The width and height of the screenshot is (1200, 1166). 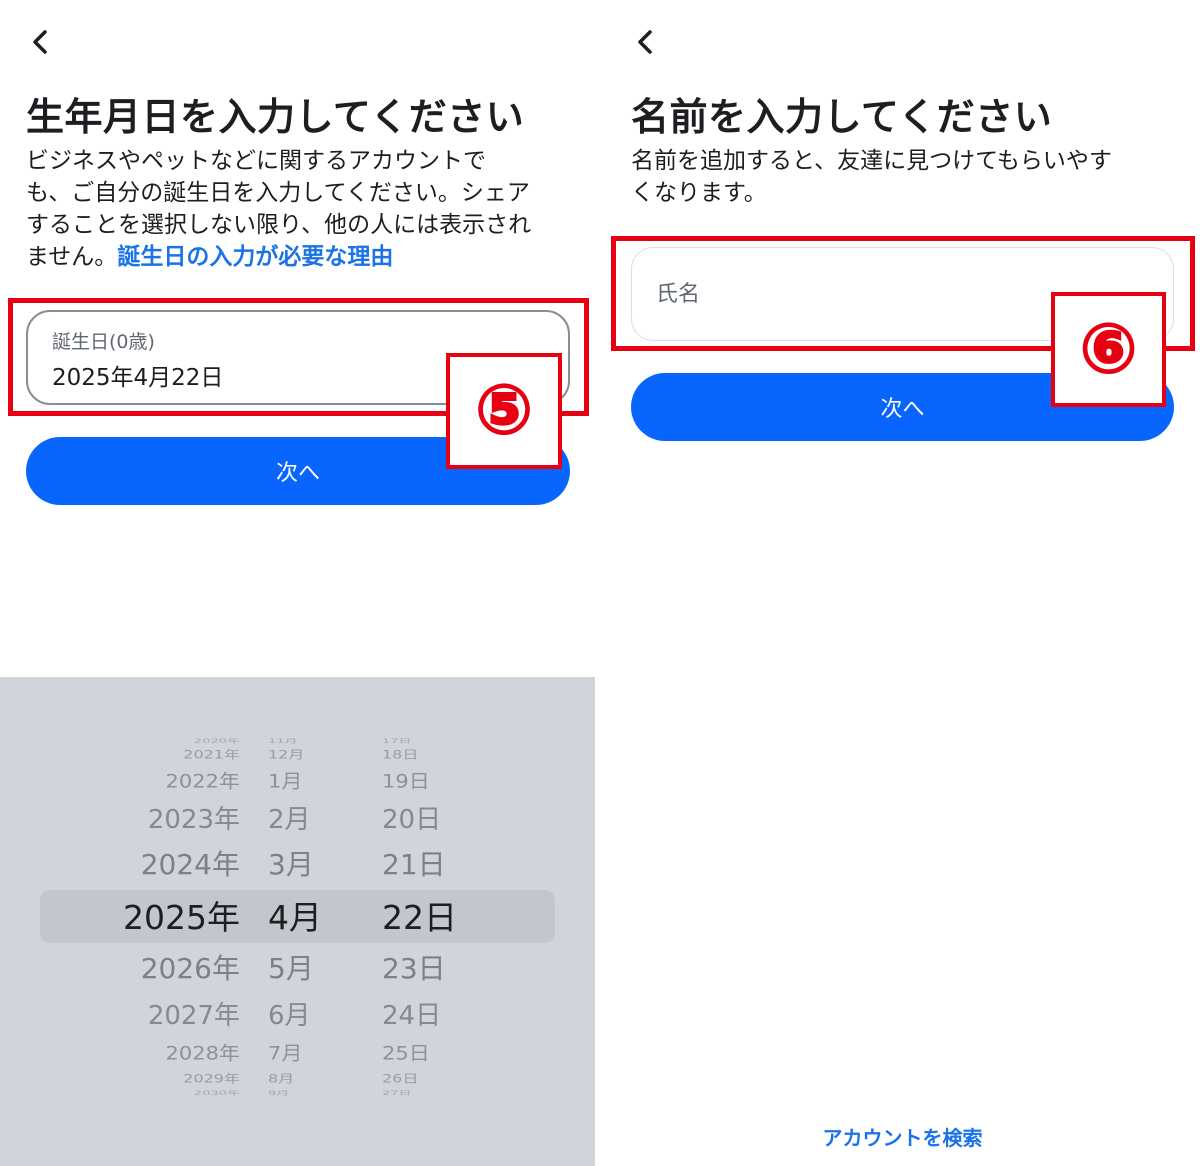 What do you see at coordinates (289, 820) in the screenshot?
I see `picker-month-option: 2月` at bounding box center [289, 820].